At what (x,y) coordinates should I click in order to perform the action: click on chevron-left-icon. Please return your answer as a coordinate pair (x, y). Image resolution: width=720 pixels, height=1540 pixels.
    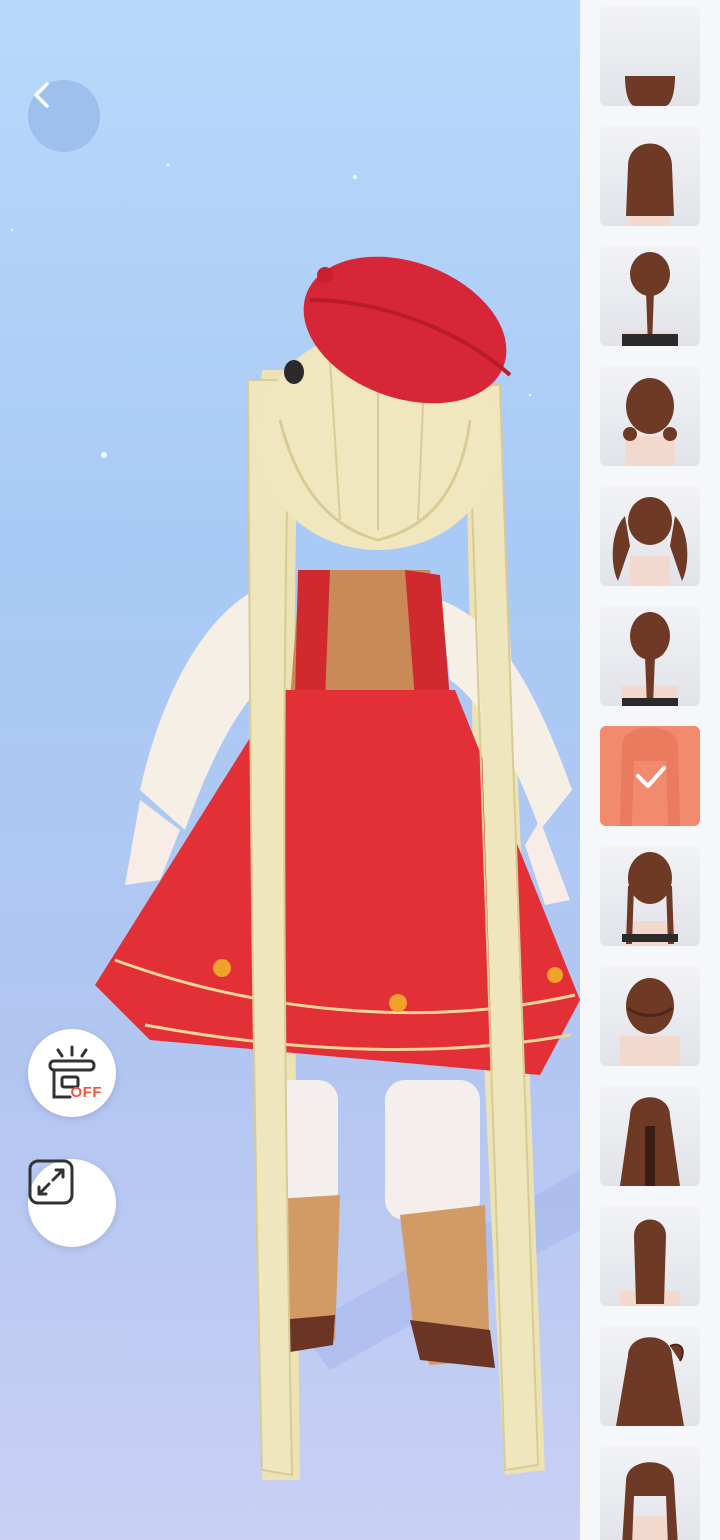
    Looking at the image, I should click on (41, 95).